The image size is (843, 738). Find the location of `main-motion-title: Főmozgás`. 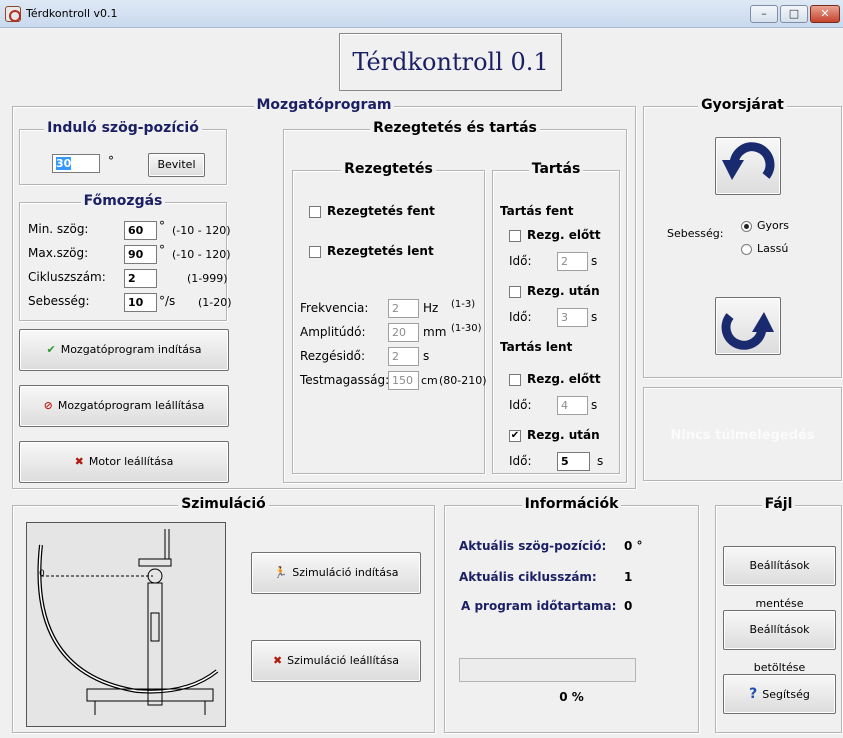

main-motion-title: Főmozgás is located at coordinates (123, 201).